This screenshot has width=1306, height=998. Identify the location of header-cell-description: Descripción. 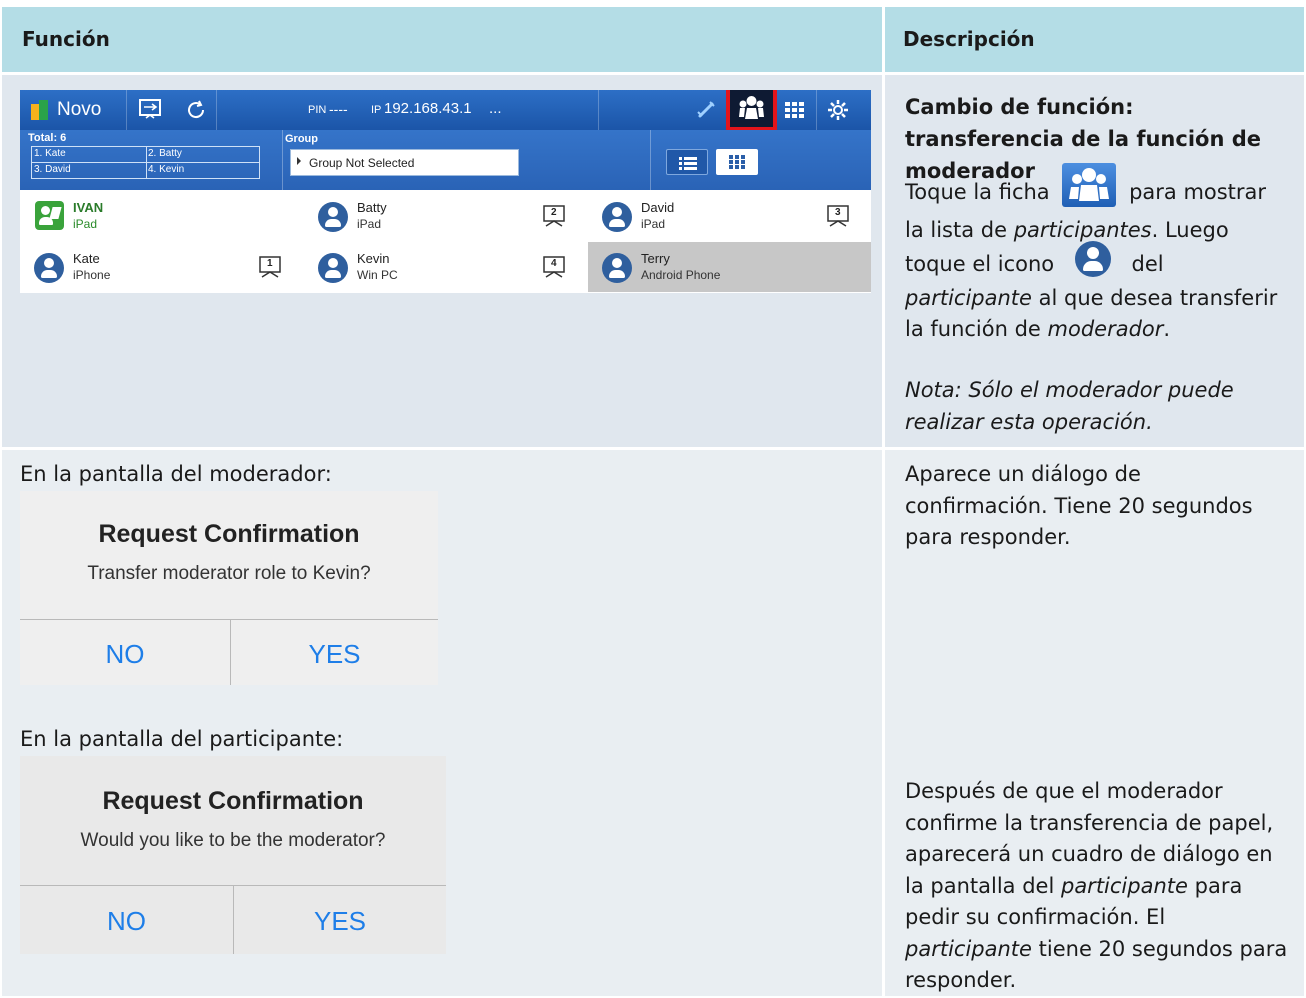
(1094, 39).